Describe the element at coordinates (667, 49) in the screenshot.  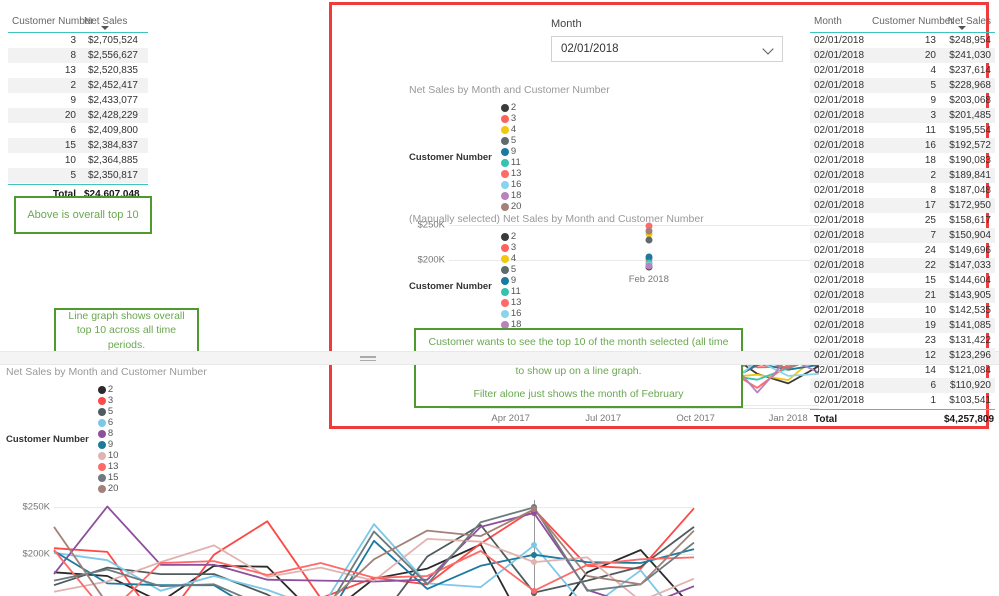
I see `month-slicer-dropdown: 02/01/2018` at that location.